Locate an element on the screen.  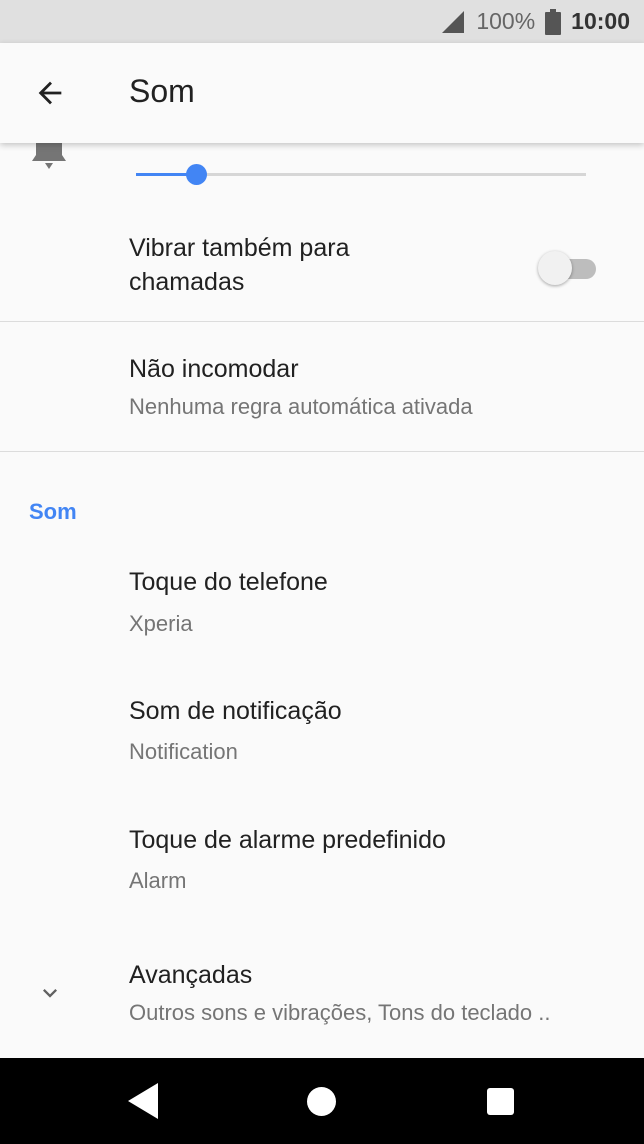
chevron-down-icon is located at coordinates (50, 993).